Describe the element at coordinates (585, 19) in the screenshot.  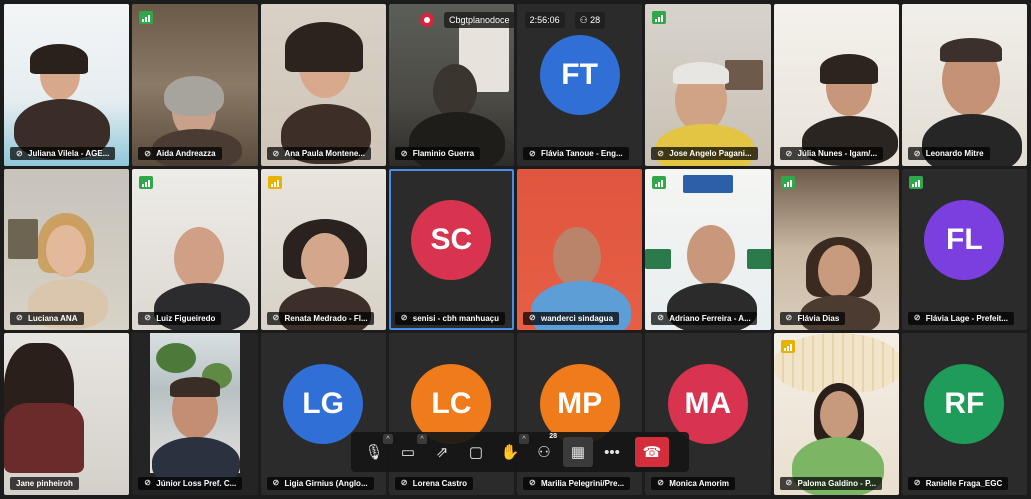
I see `people-icon: ⚇` at that location.